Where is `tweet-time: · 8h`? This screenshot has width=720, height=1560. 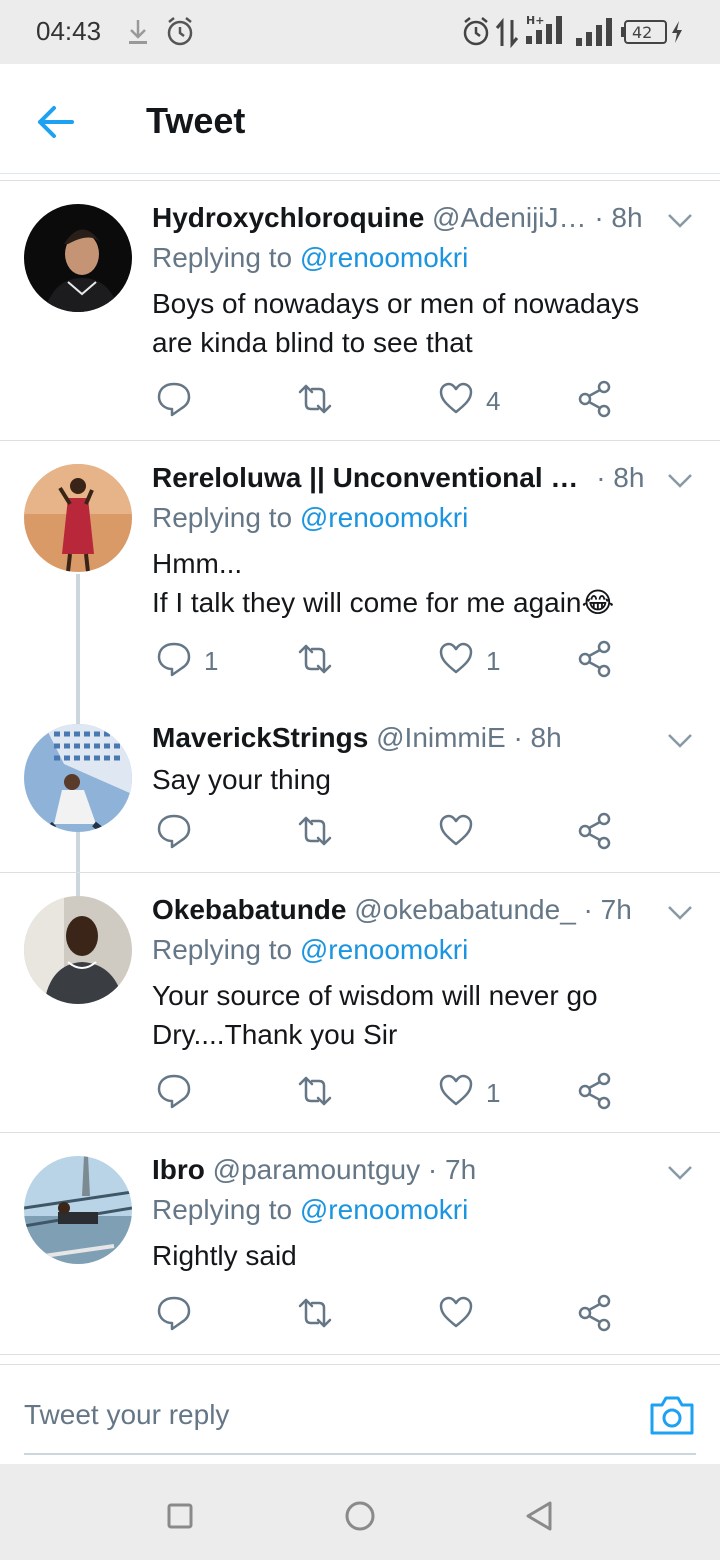
tweet-time: · 8h is located at coordinates (618, 217).